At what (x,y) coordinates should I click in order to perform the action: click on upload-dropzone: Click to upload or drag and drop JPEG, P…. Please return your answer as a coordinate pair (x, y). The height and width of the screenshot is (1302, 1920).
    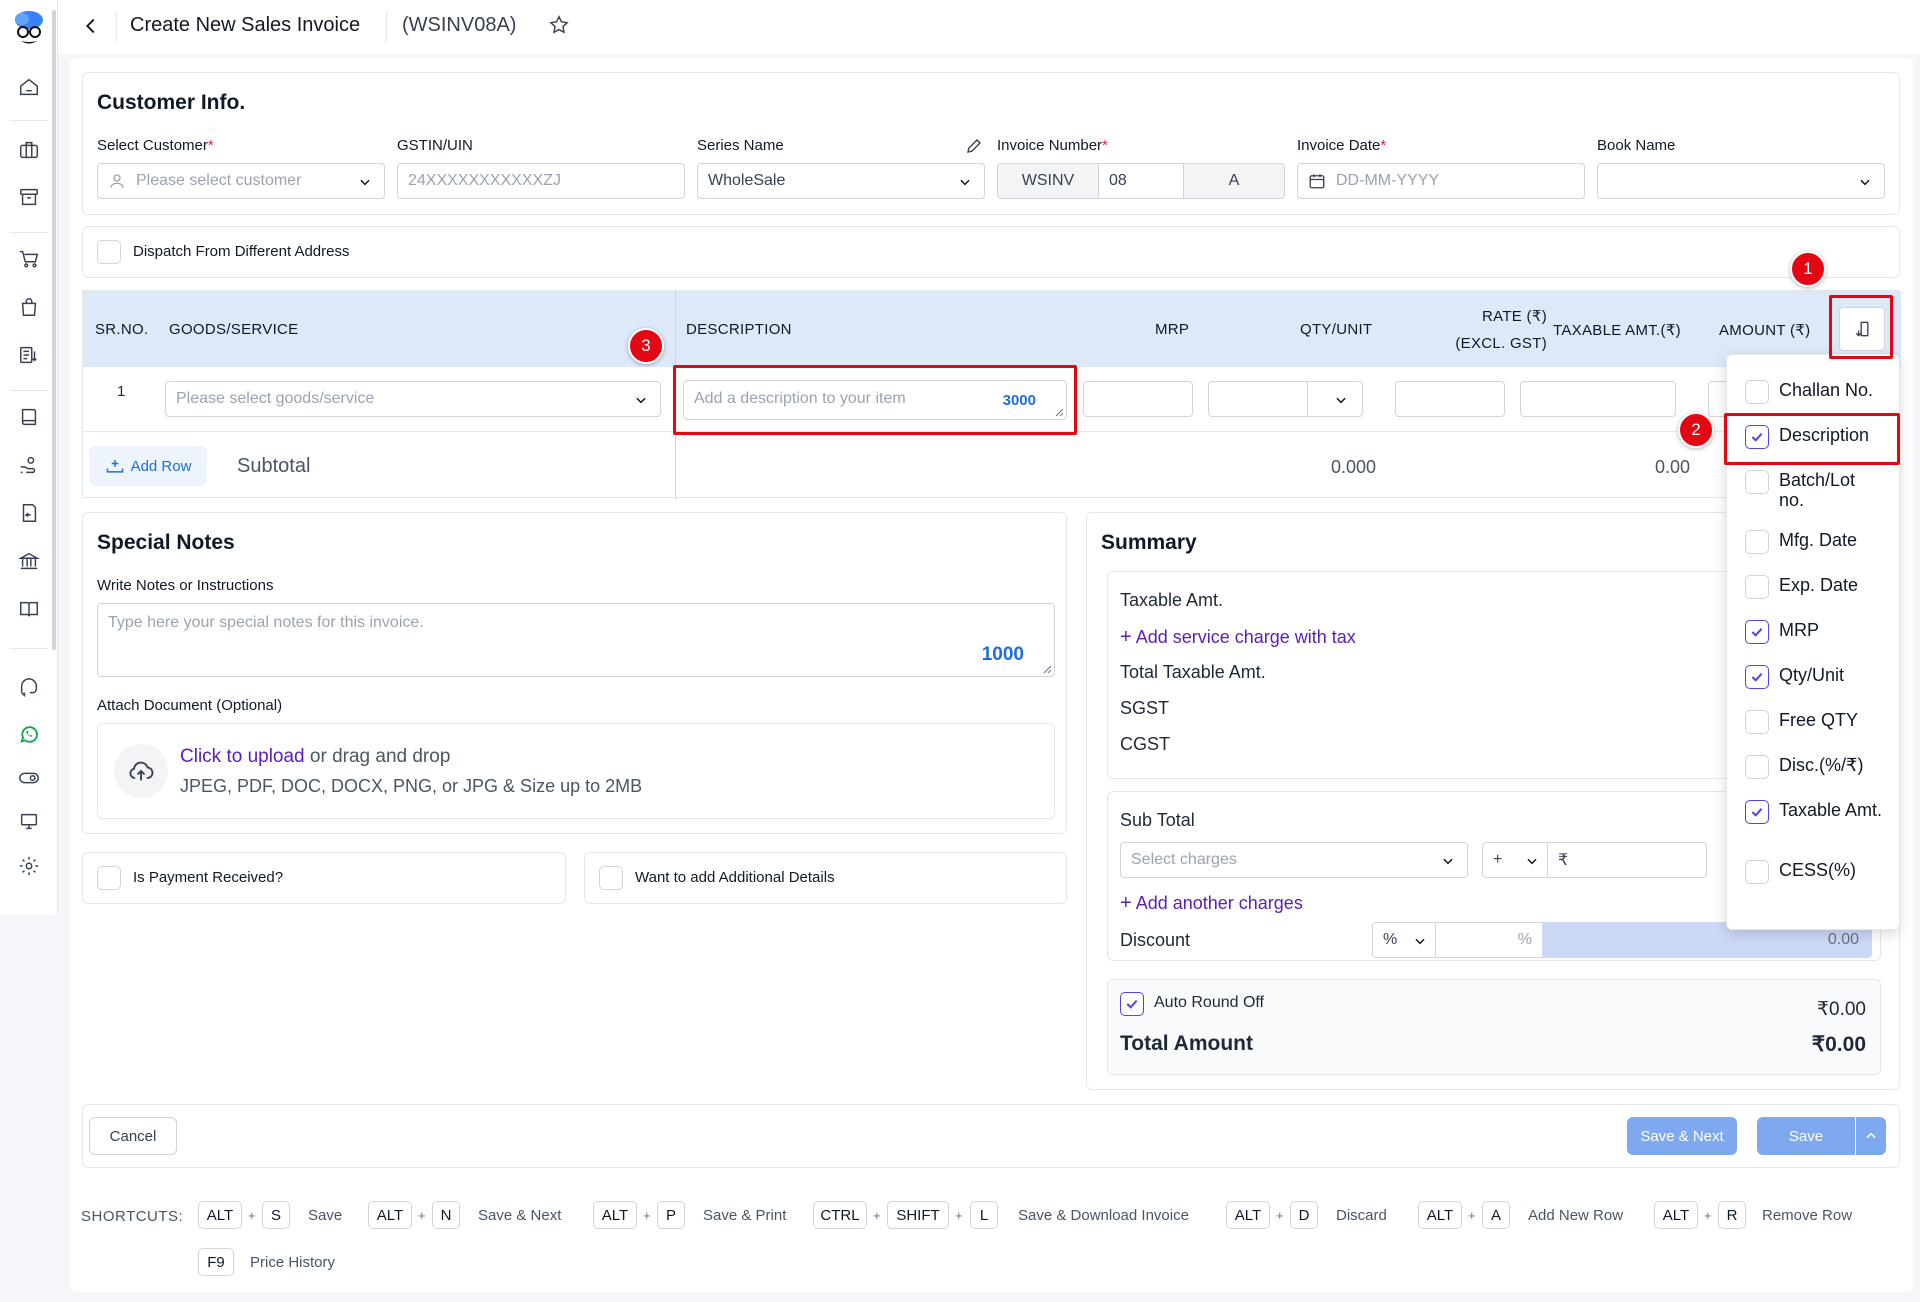
    Looking at the image, I should click on (576, 771).